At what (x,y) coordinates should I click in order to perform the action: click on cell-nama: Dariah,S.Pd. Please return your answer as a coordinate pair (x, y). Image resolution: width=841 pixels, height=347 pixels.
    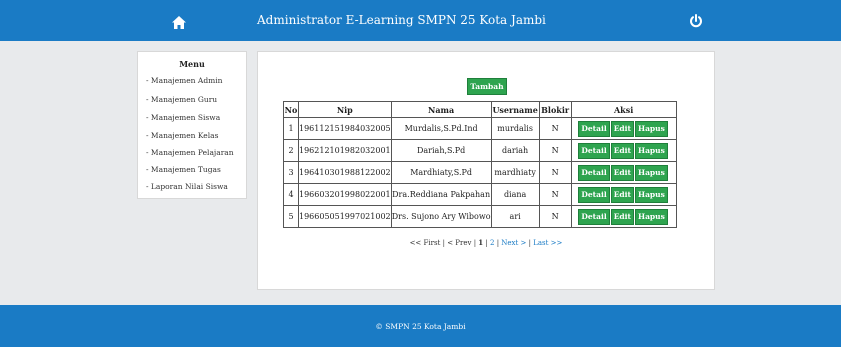
    Looking at the image, I should click on (441, 150).